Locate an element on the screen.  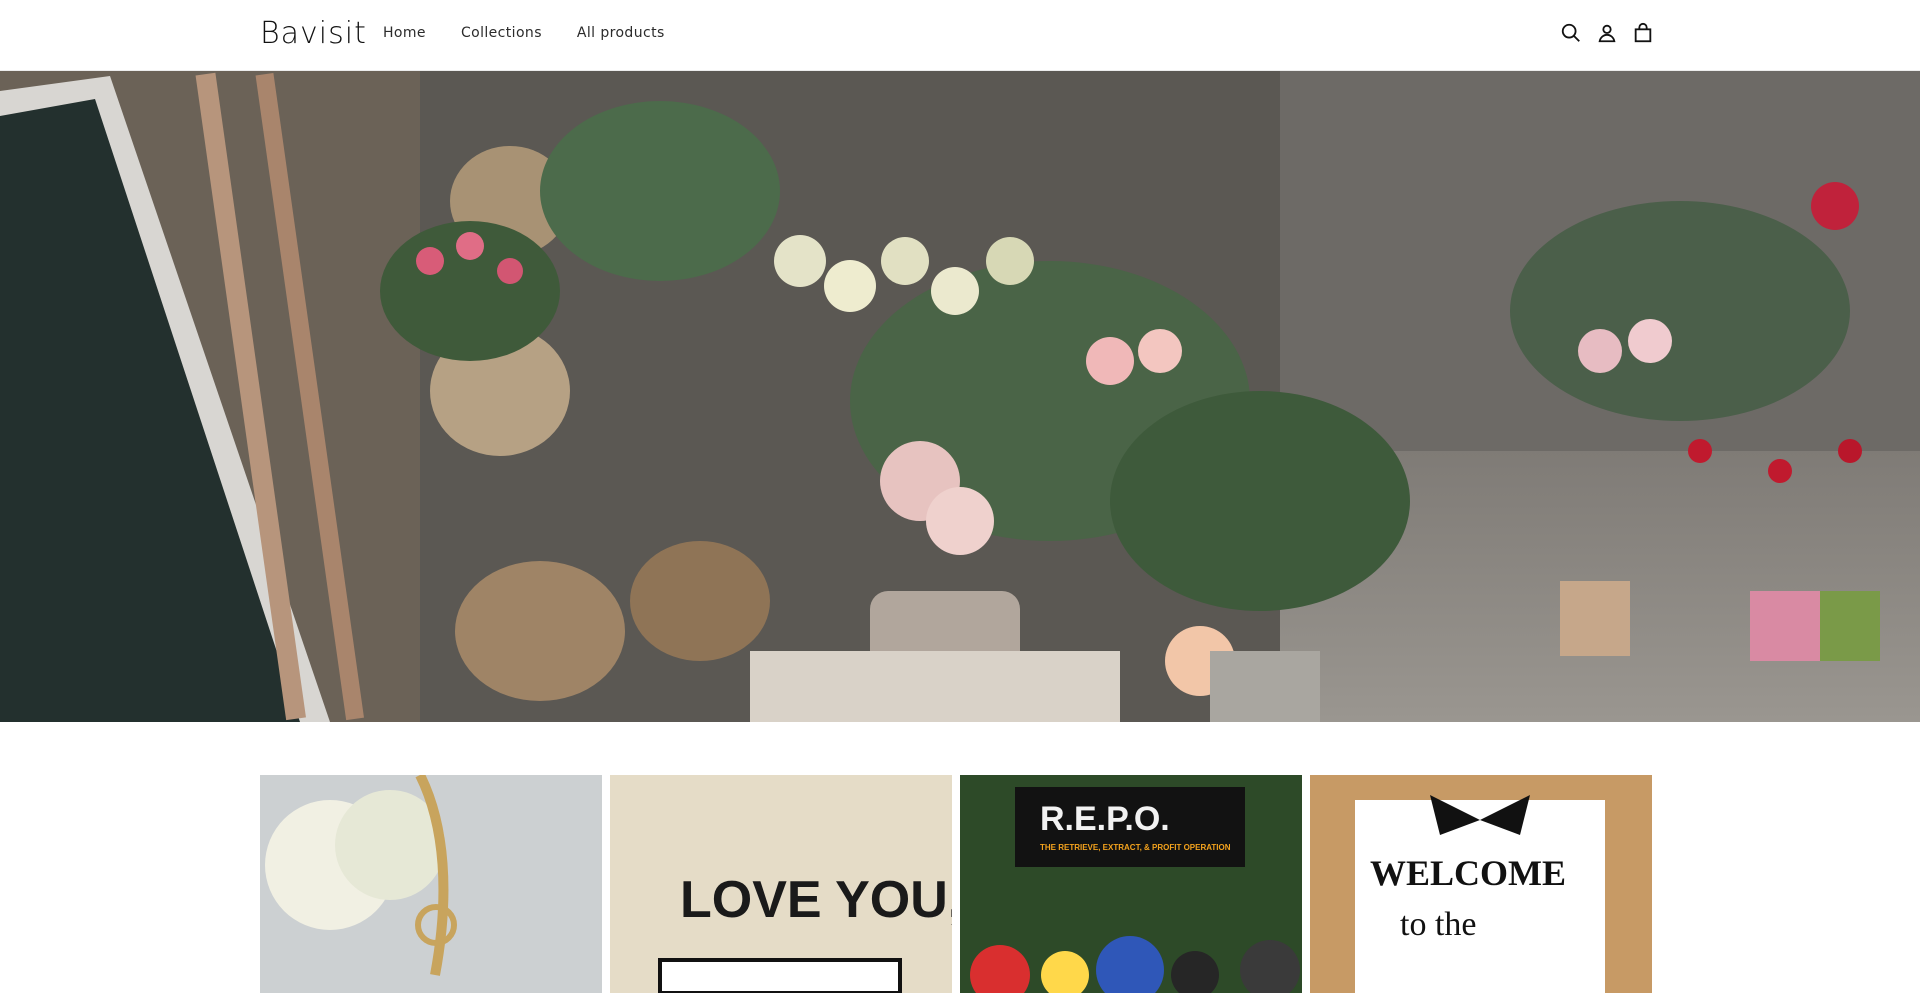
product-card: WELCOME to the is located at coordinates (1481, 884).